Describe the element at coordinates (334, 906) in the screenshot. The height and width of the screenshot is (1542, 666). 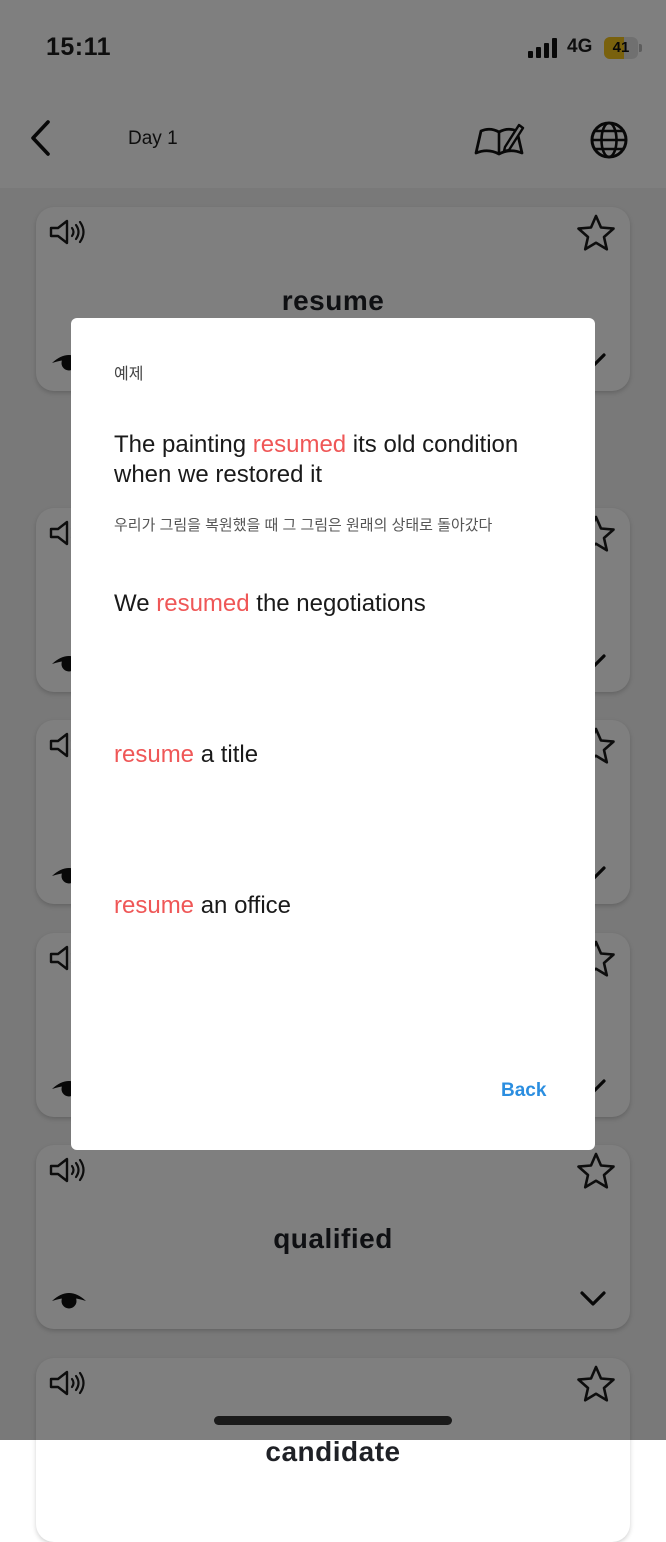
I see `example-sentence: resume an office` at that location.